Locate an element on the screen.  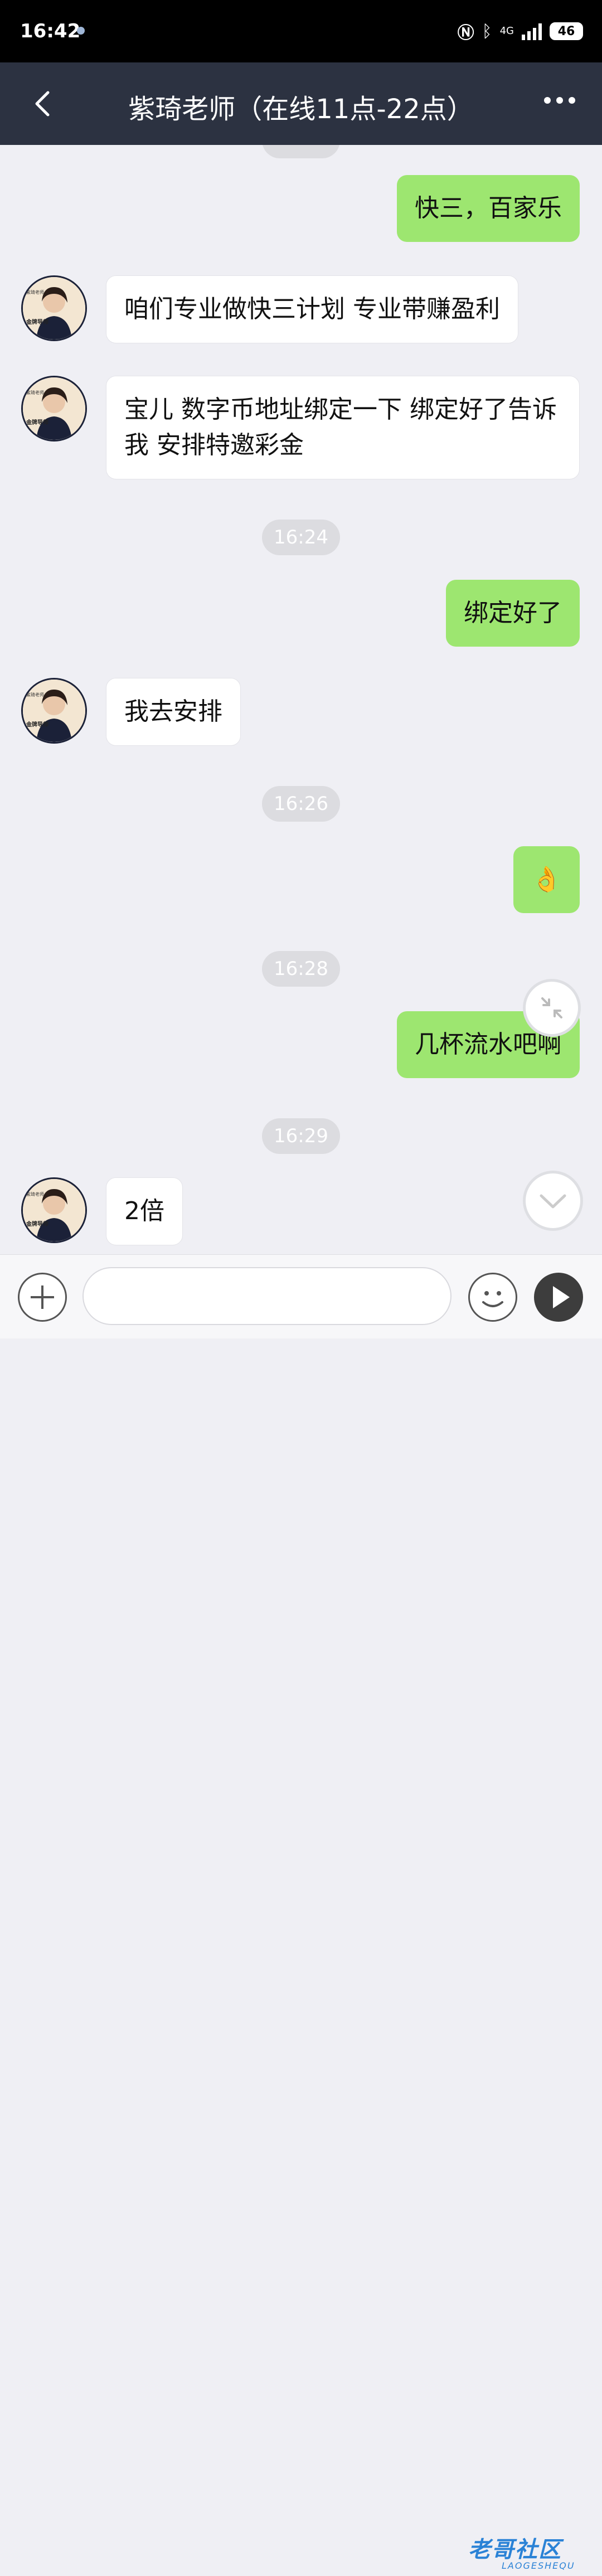
network-type: 4G is located at coordinates (506, 31).